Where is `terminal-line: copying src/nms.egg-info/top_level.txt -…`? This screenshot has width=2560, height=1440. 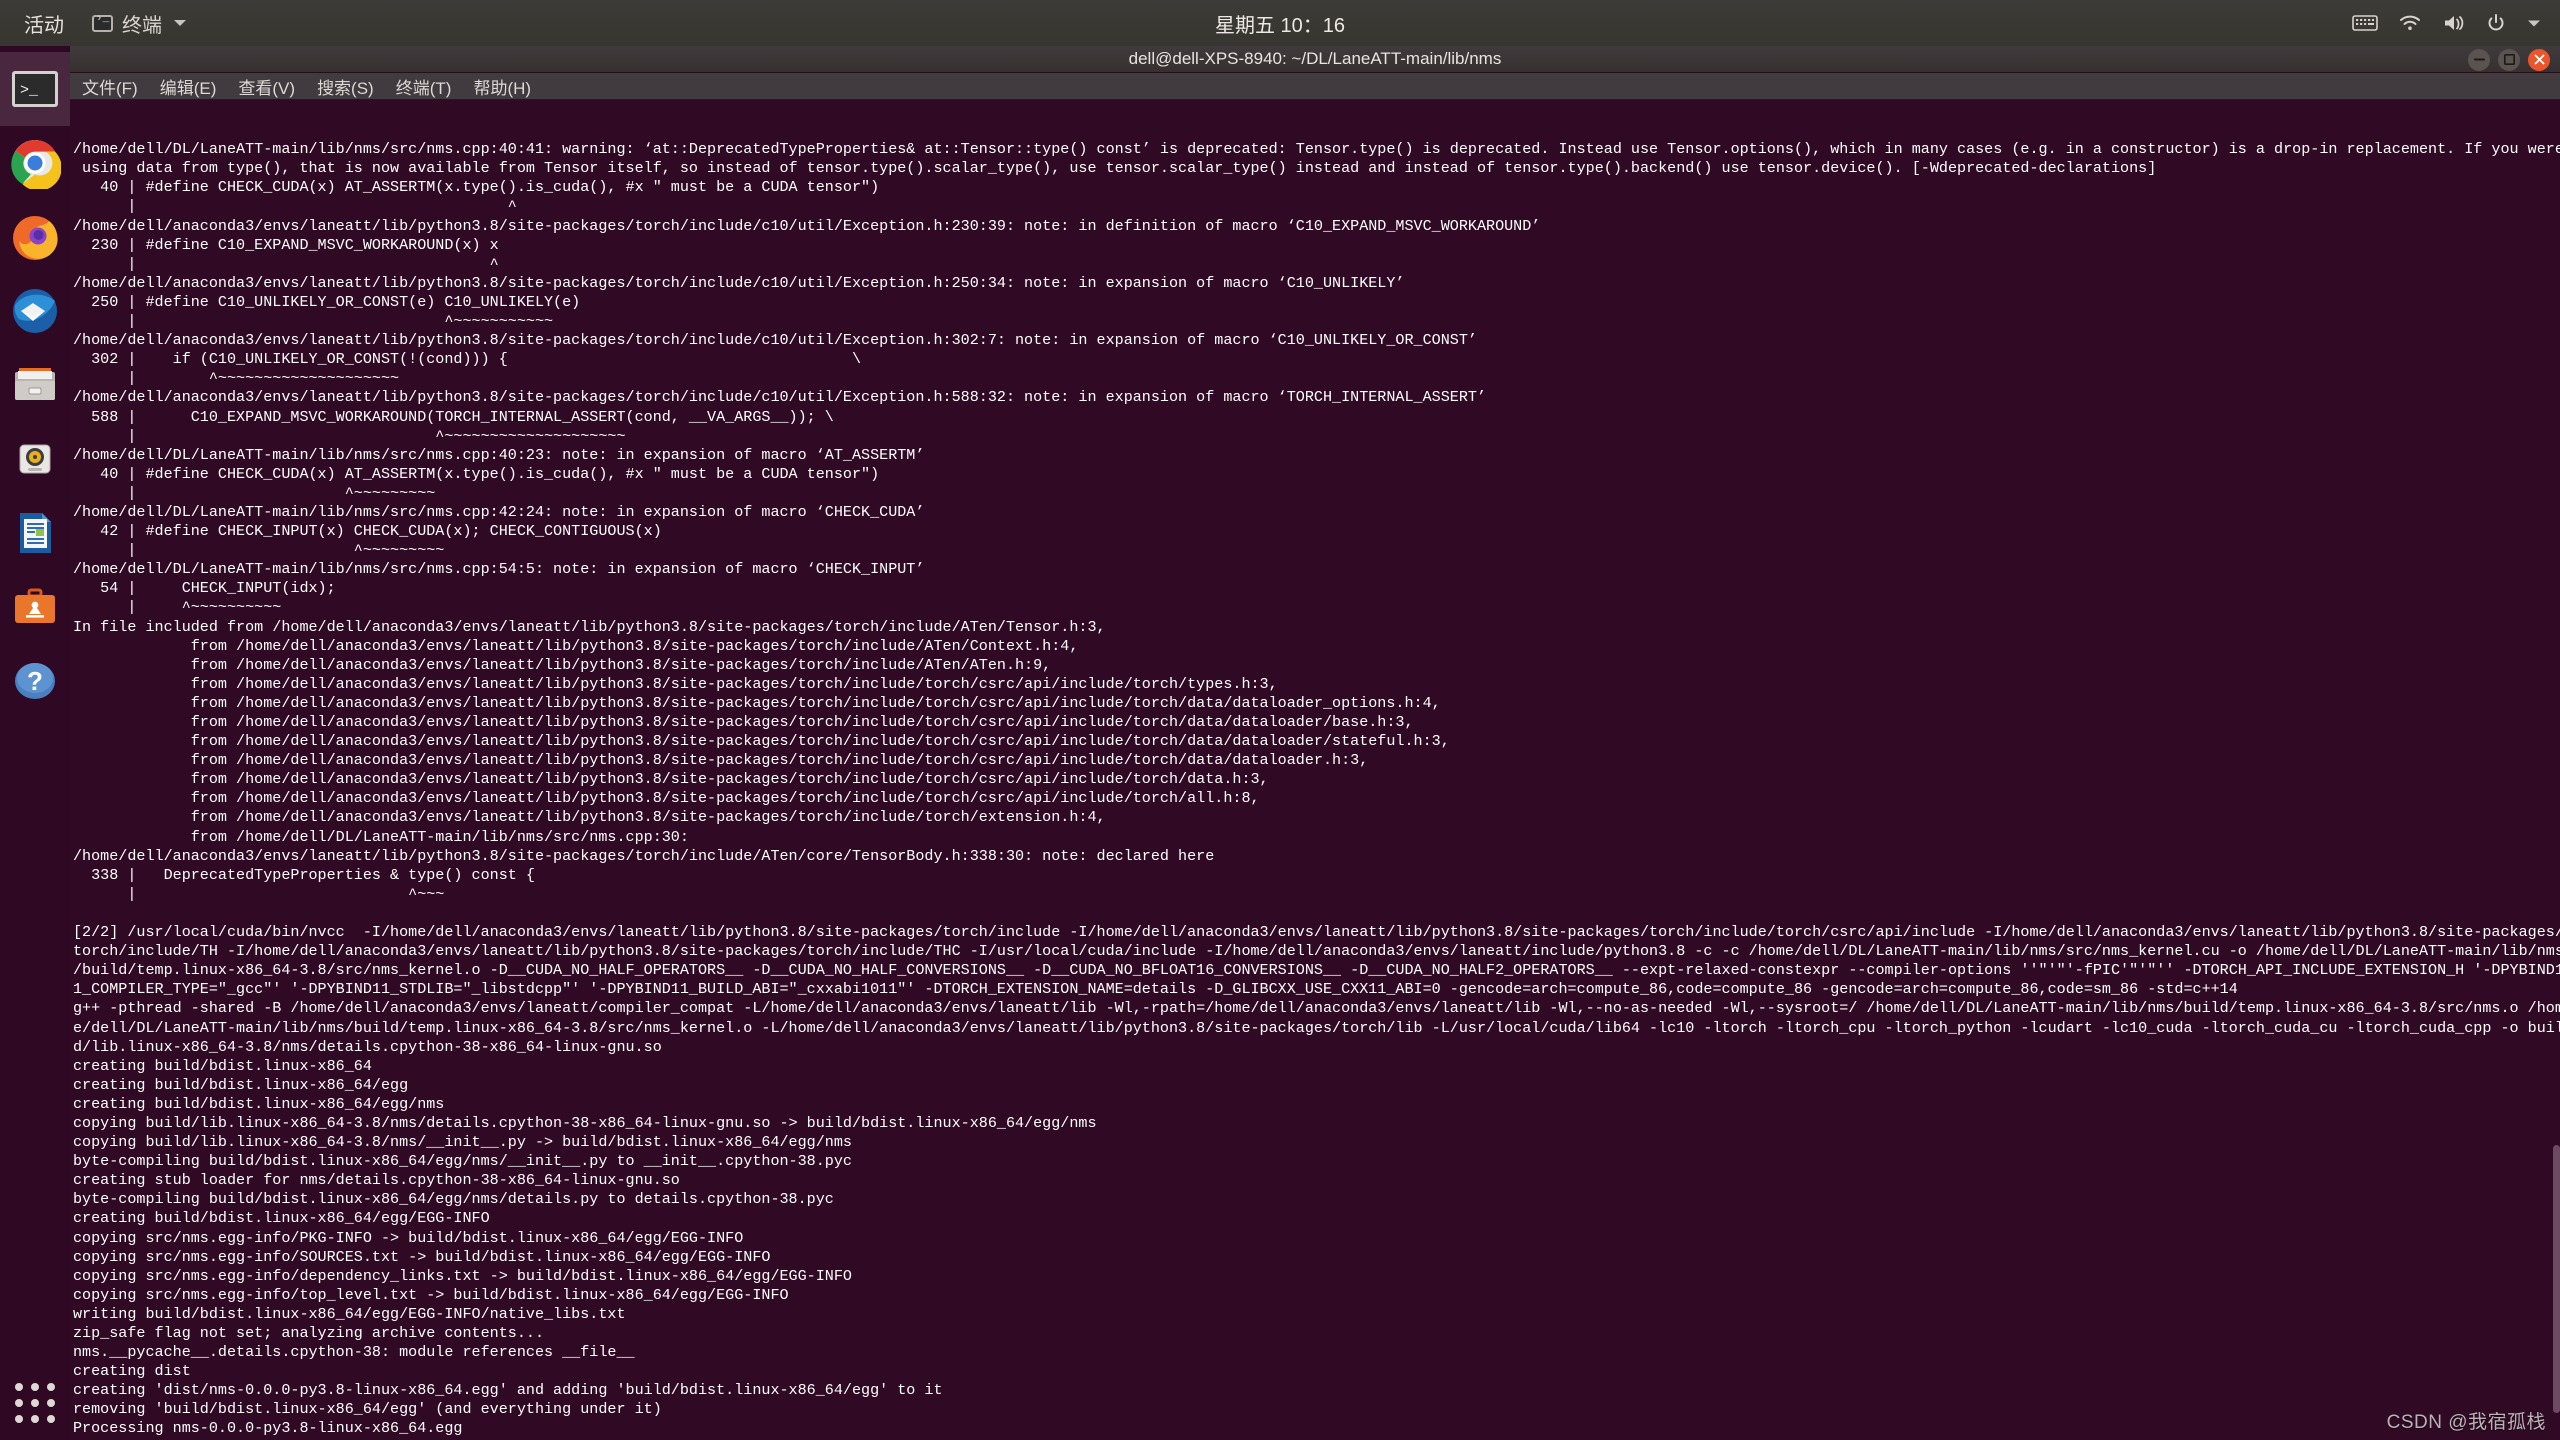 terminal-line: copying src/nms.egg-info/top_level.txt -… is located at coordinates (431, 1294).